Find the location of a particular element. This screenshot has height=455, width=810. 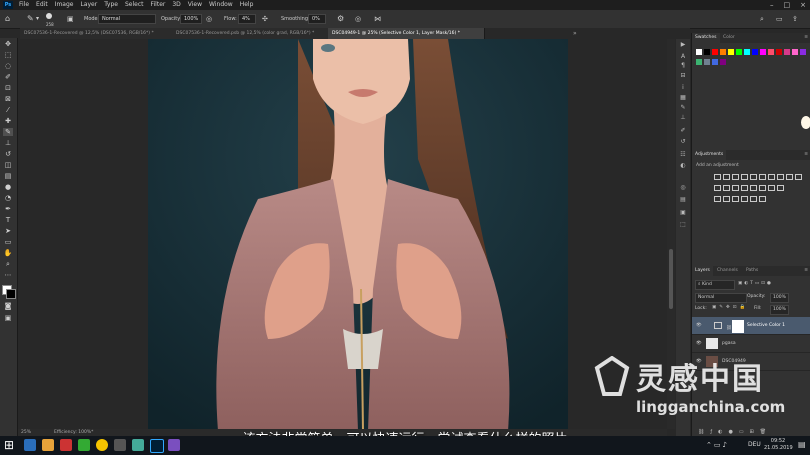

layer-filter-kind: ⌕ Kind is located at coordinates (715, 285).